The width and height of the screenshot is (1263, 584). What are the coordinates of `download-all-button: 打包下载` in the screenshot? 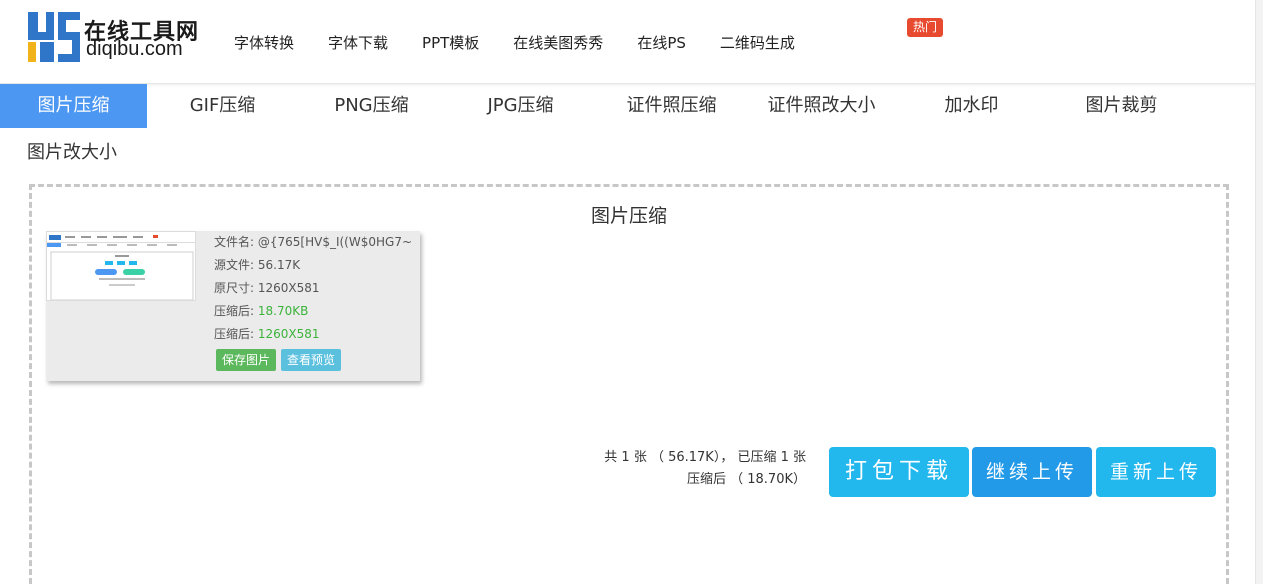 It's located at (899, 472).